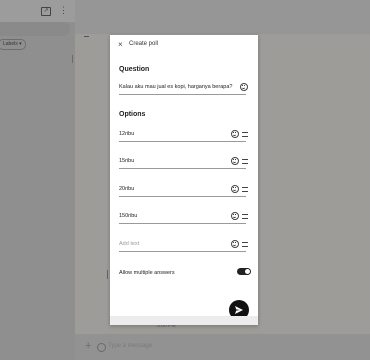  I want to click on option-field: 15ribu, so click(183, 162).